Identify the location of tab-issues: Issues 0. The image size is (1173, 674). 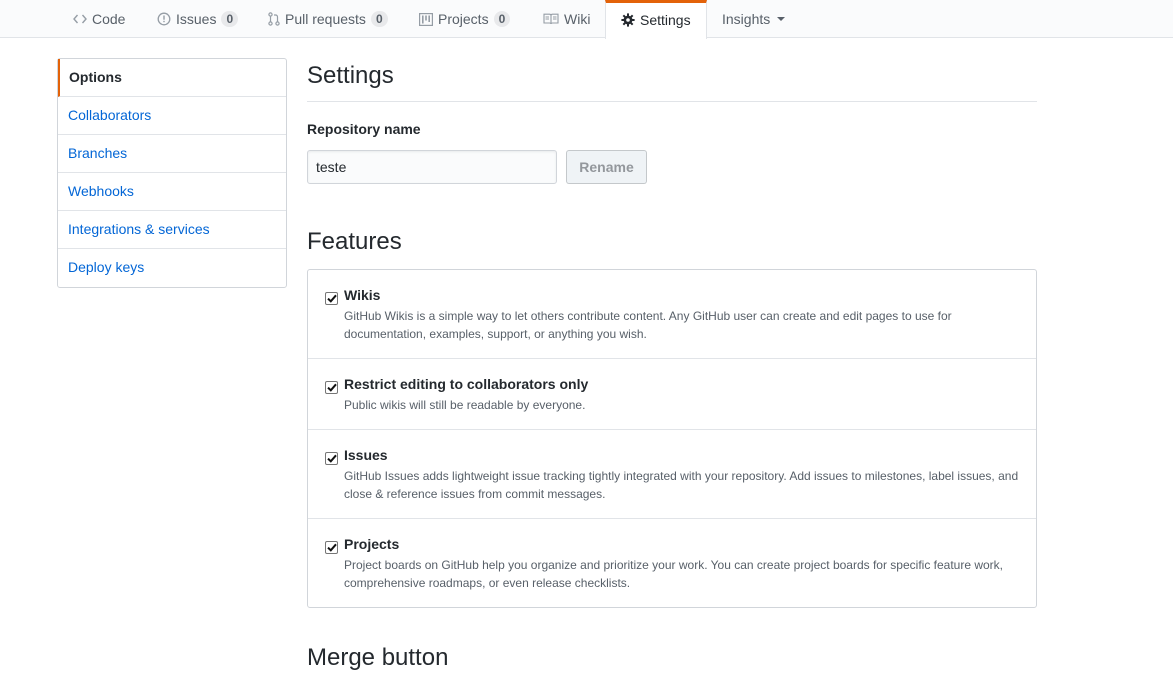
(197, 19).